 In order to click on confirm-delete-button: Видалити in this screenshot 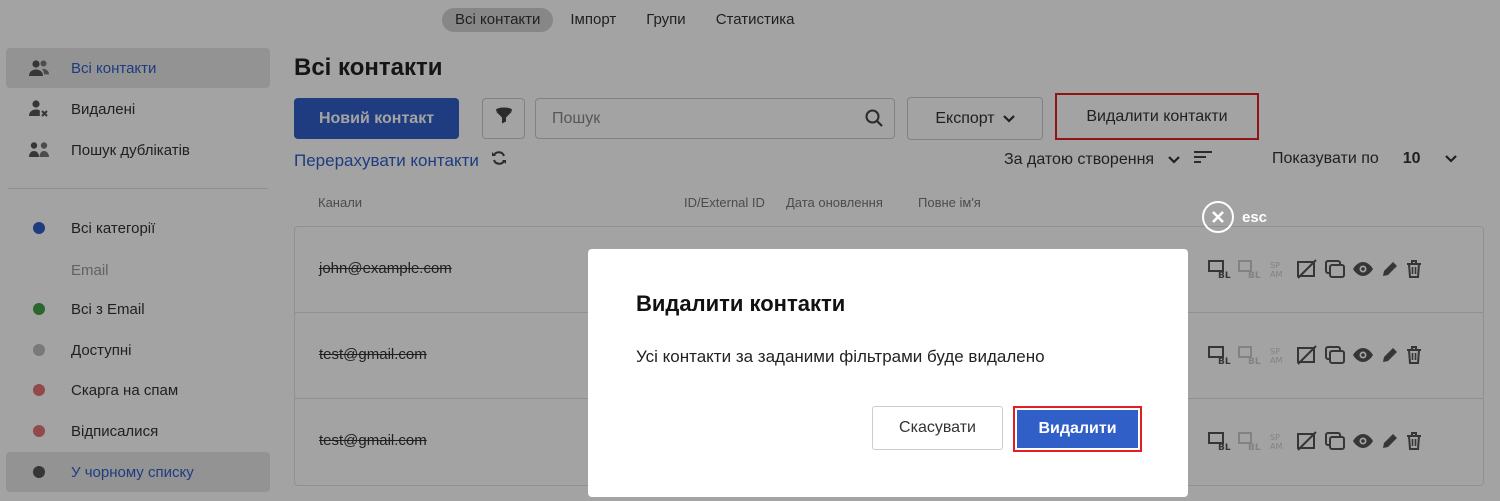, I will do `click(1077, 429)`.